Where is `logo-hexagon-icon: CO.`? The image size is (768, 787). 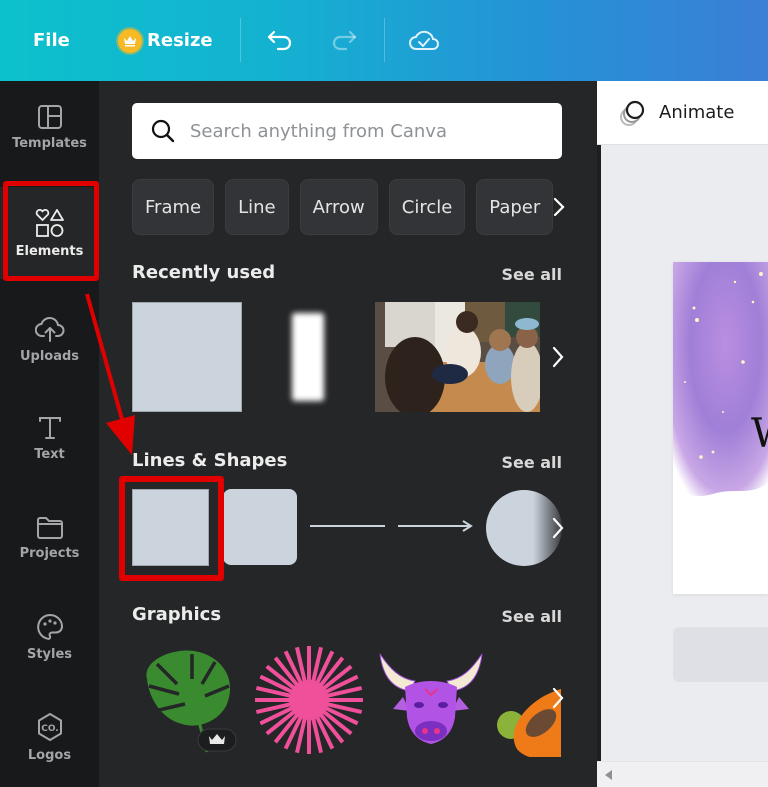 logo-hexagon-icon: CO. is located at coordinates (49, 726).